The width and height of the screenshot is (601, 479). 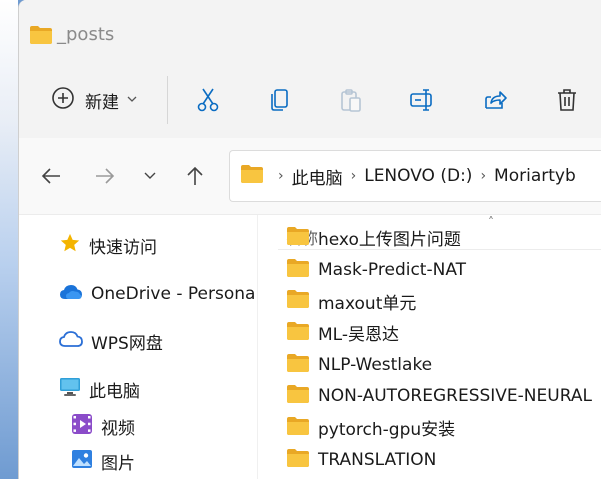 What do you see at coordinates (51, 176) in the screenshot?
I see `back-arrow-icon` at bounding box center [51, 176].